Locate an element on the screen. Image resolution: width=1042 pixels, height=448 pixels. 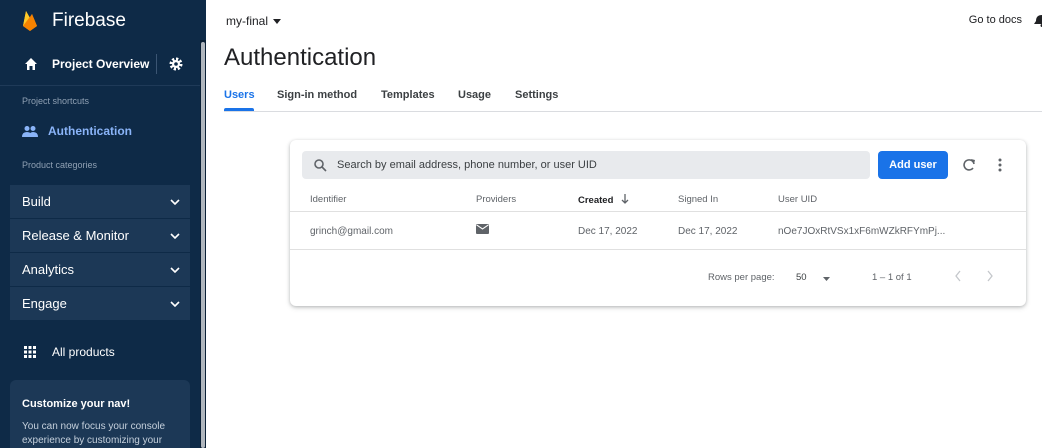
product-categories-heading: Product categories is located at coordinates (60, 165).